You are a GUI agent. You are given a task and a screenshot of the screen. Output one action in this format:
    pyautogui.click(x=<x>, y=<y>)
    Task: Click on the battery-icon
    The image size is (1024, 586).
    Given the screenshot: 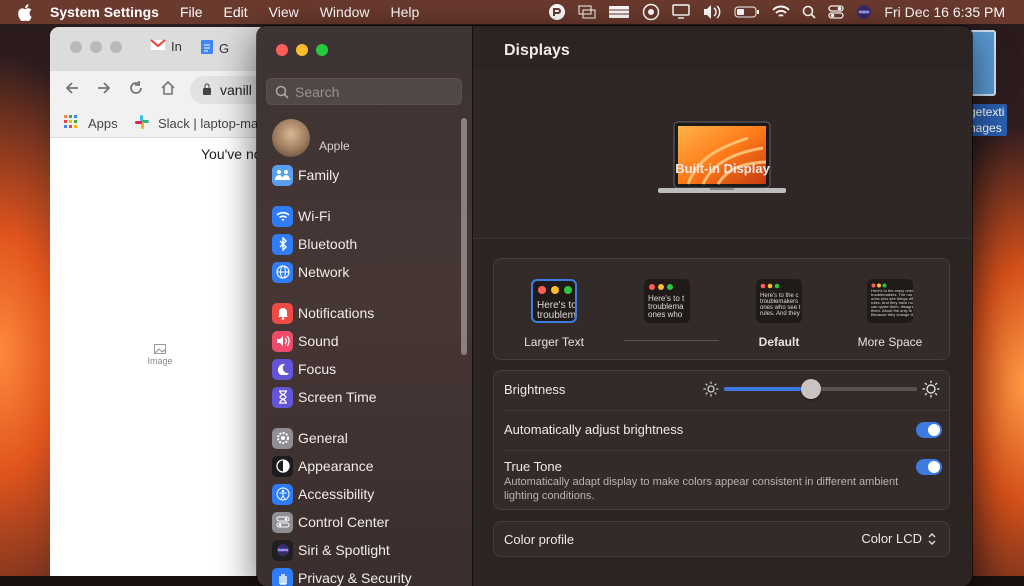 What is the action you would take?
    pyautogui.click(x=747, y=12)
    